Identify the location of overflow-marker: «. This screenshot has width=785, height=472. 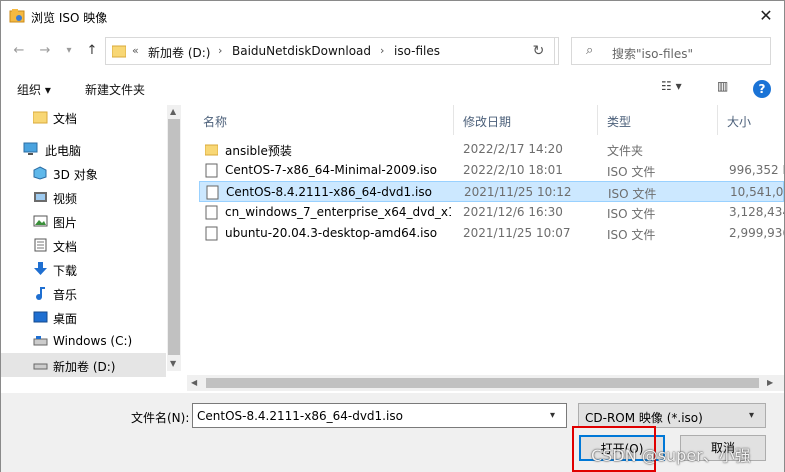
(135, 50).